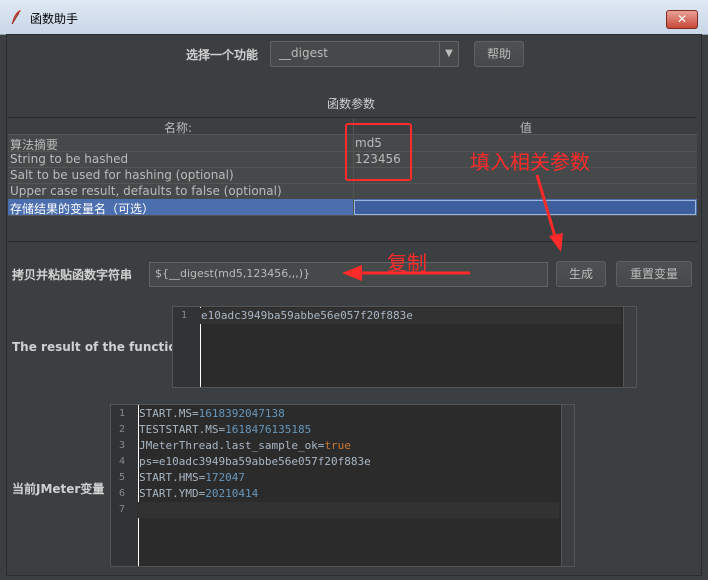 The image size is (708, 580). I want to click on param-value-editor, so click(525, 207).